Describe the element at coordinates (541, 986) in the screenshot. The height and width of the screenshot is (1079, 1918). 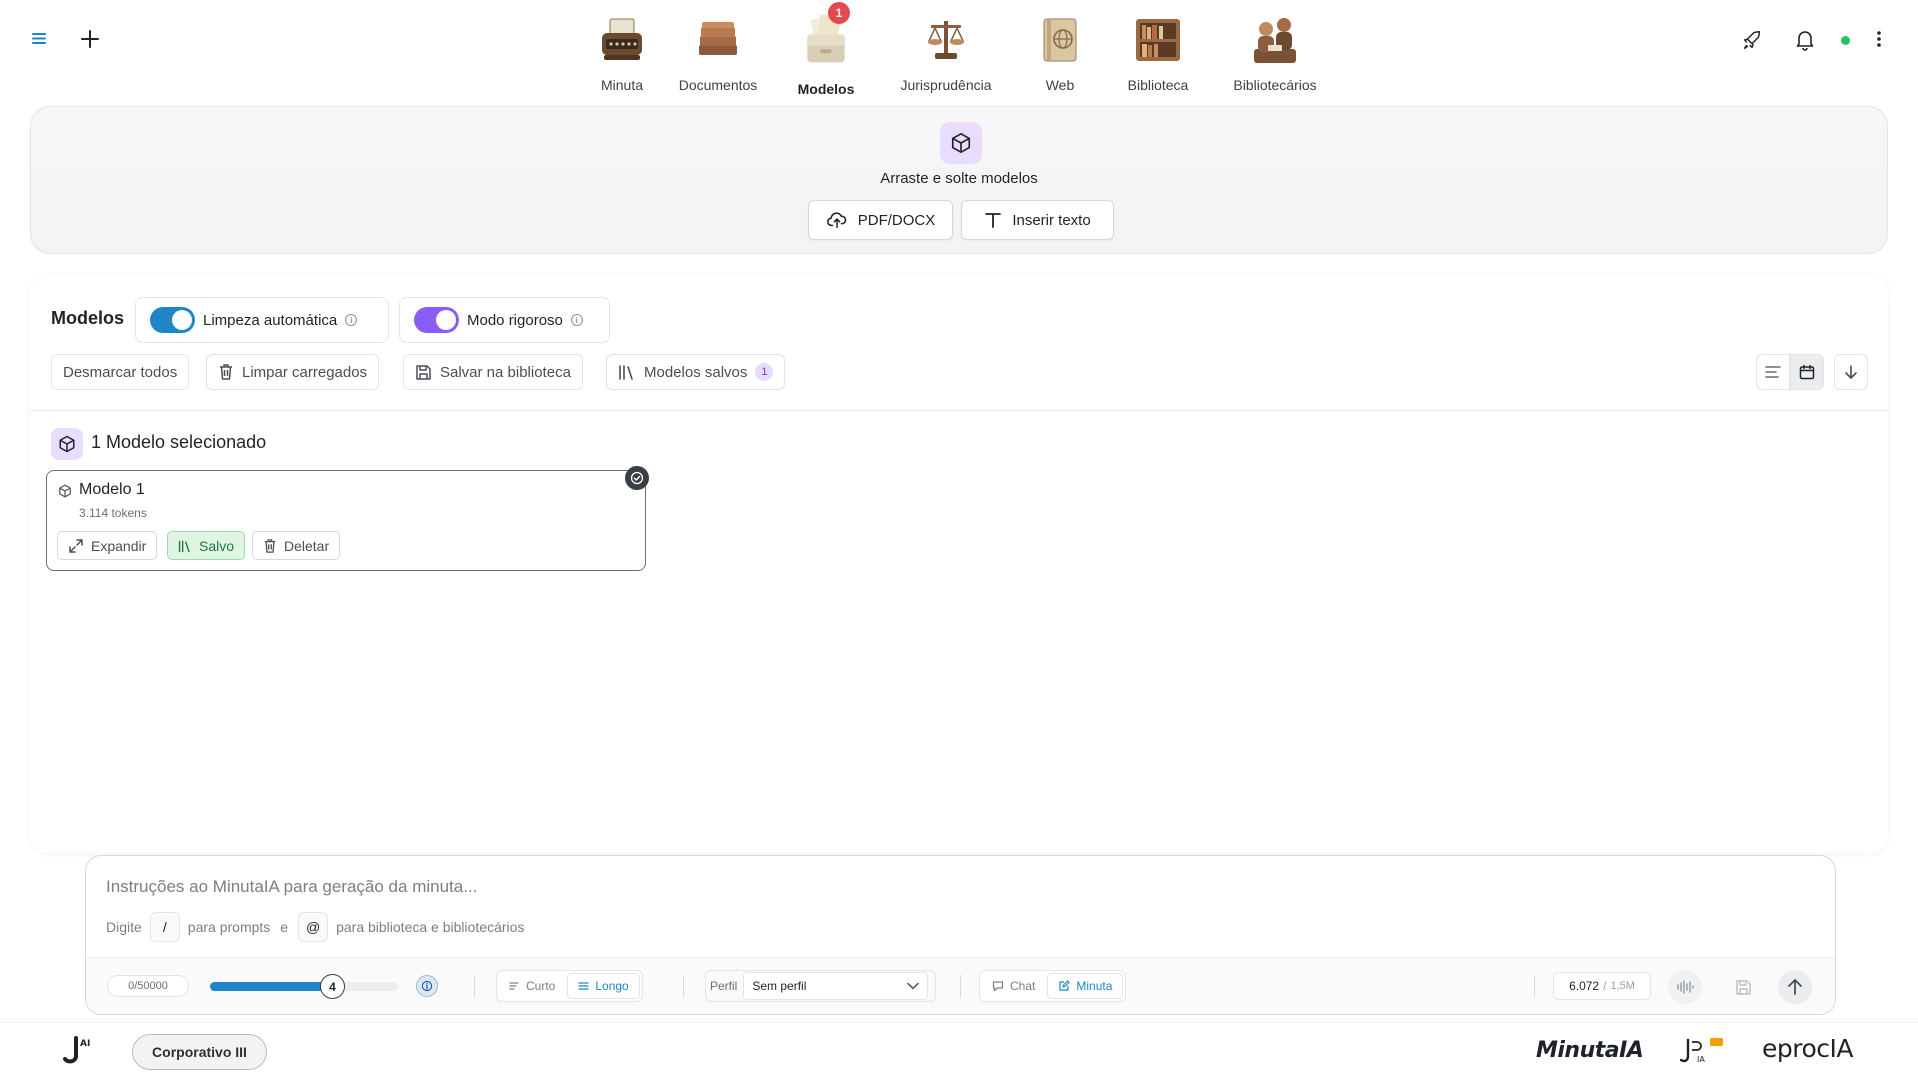
I see `length-short-label: Curto` at that location.